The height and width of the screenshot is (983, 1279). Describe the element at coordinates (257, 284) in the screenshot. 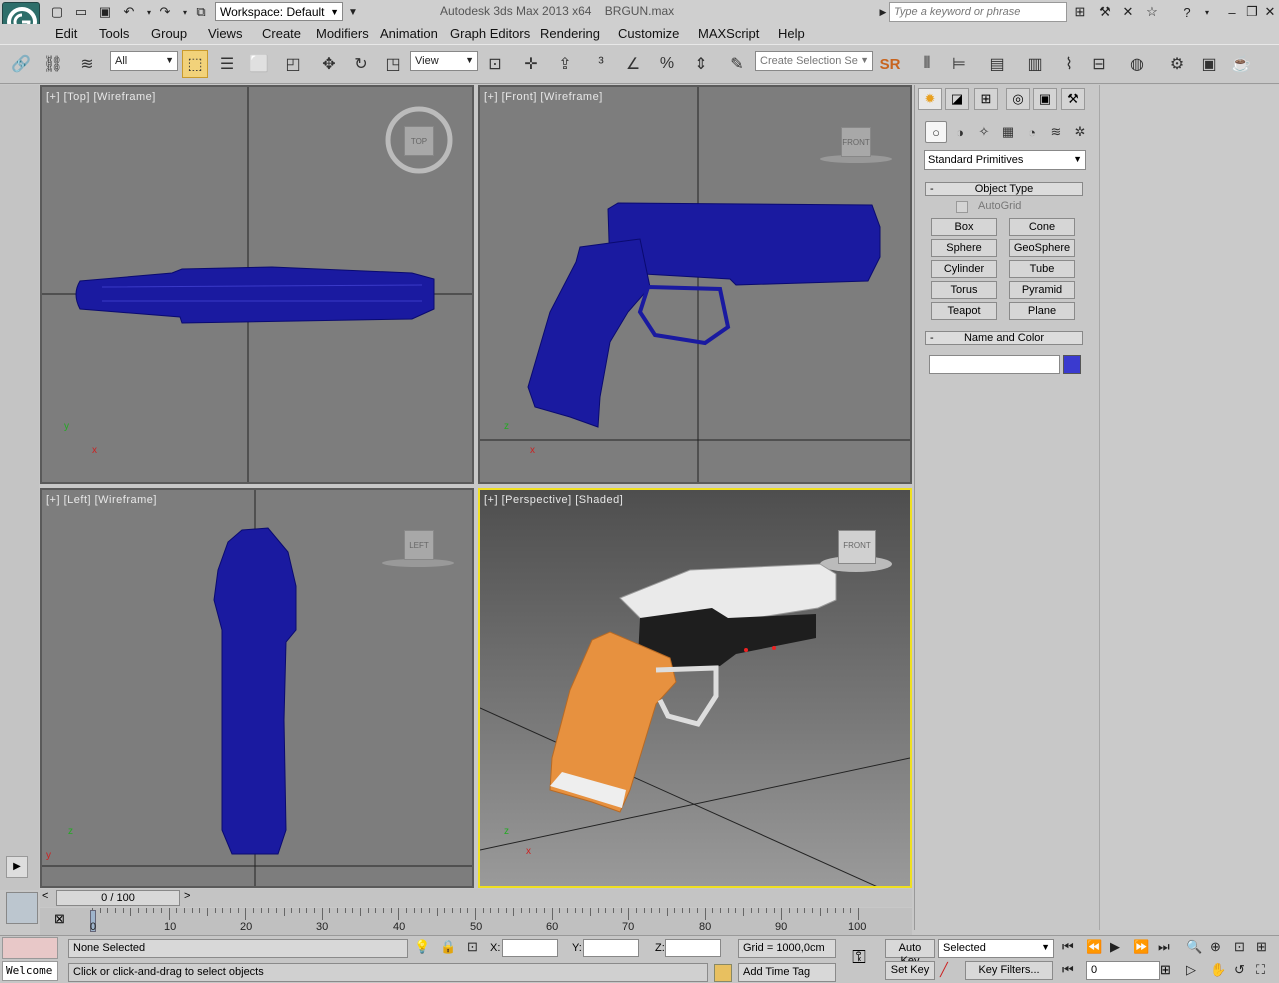

I see `viewport-top: [+] [Top] [Wireframe] TOP y x` at that location.